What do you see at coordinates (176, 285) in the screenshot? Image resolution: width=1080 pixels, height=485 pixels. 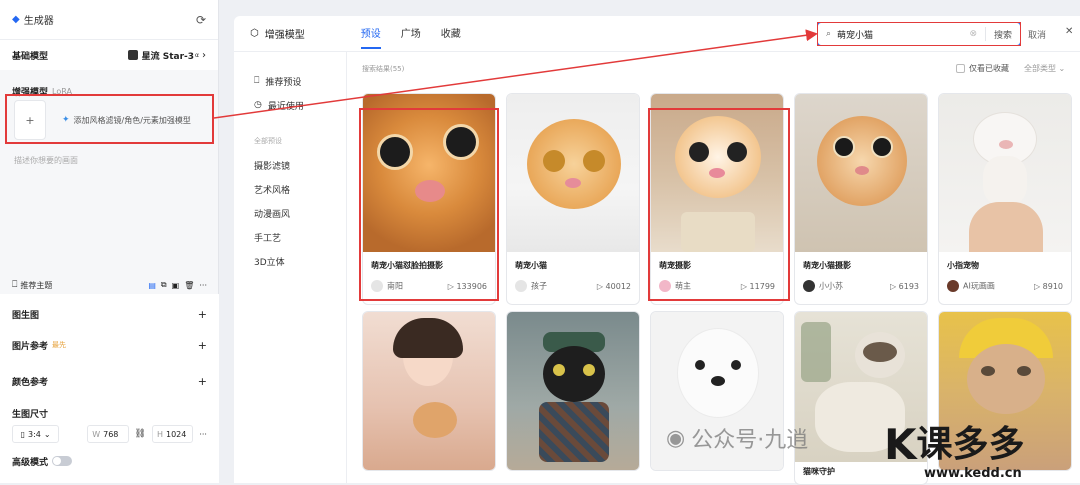 I see `crop-icon: ▣` at bounding box center [176, 285].